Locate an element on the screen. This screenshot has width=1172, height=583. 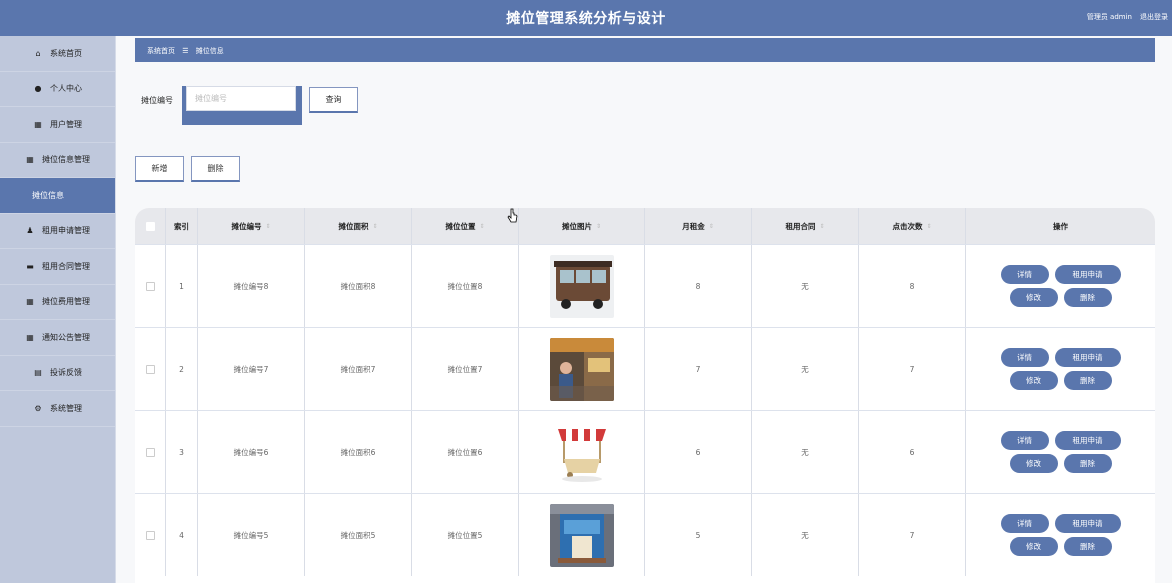
cell-code: 摊位编号5 is located at coordinates (251, 535).